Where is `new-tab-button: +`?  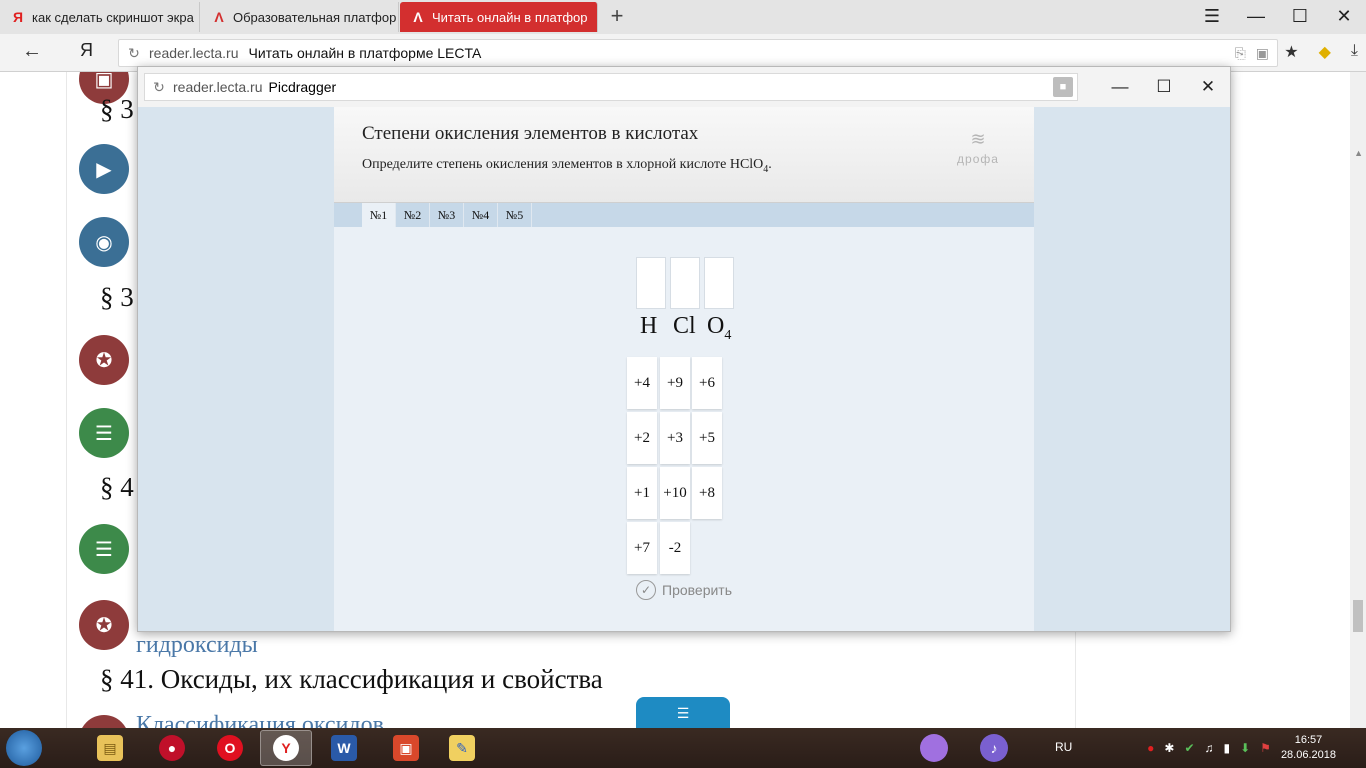
new-tab-button: + is located at coordinates (617, 16).